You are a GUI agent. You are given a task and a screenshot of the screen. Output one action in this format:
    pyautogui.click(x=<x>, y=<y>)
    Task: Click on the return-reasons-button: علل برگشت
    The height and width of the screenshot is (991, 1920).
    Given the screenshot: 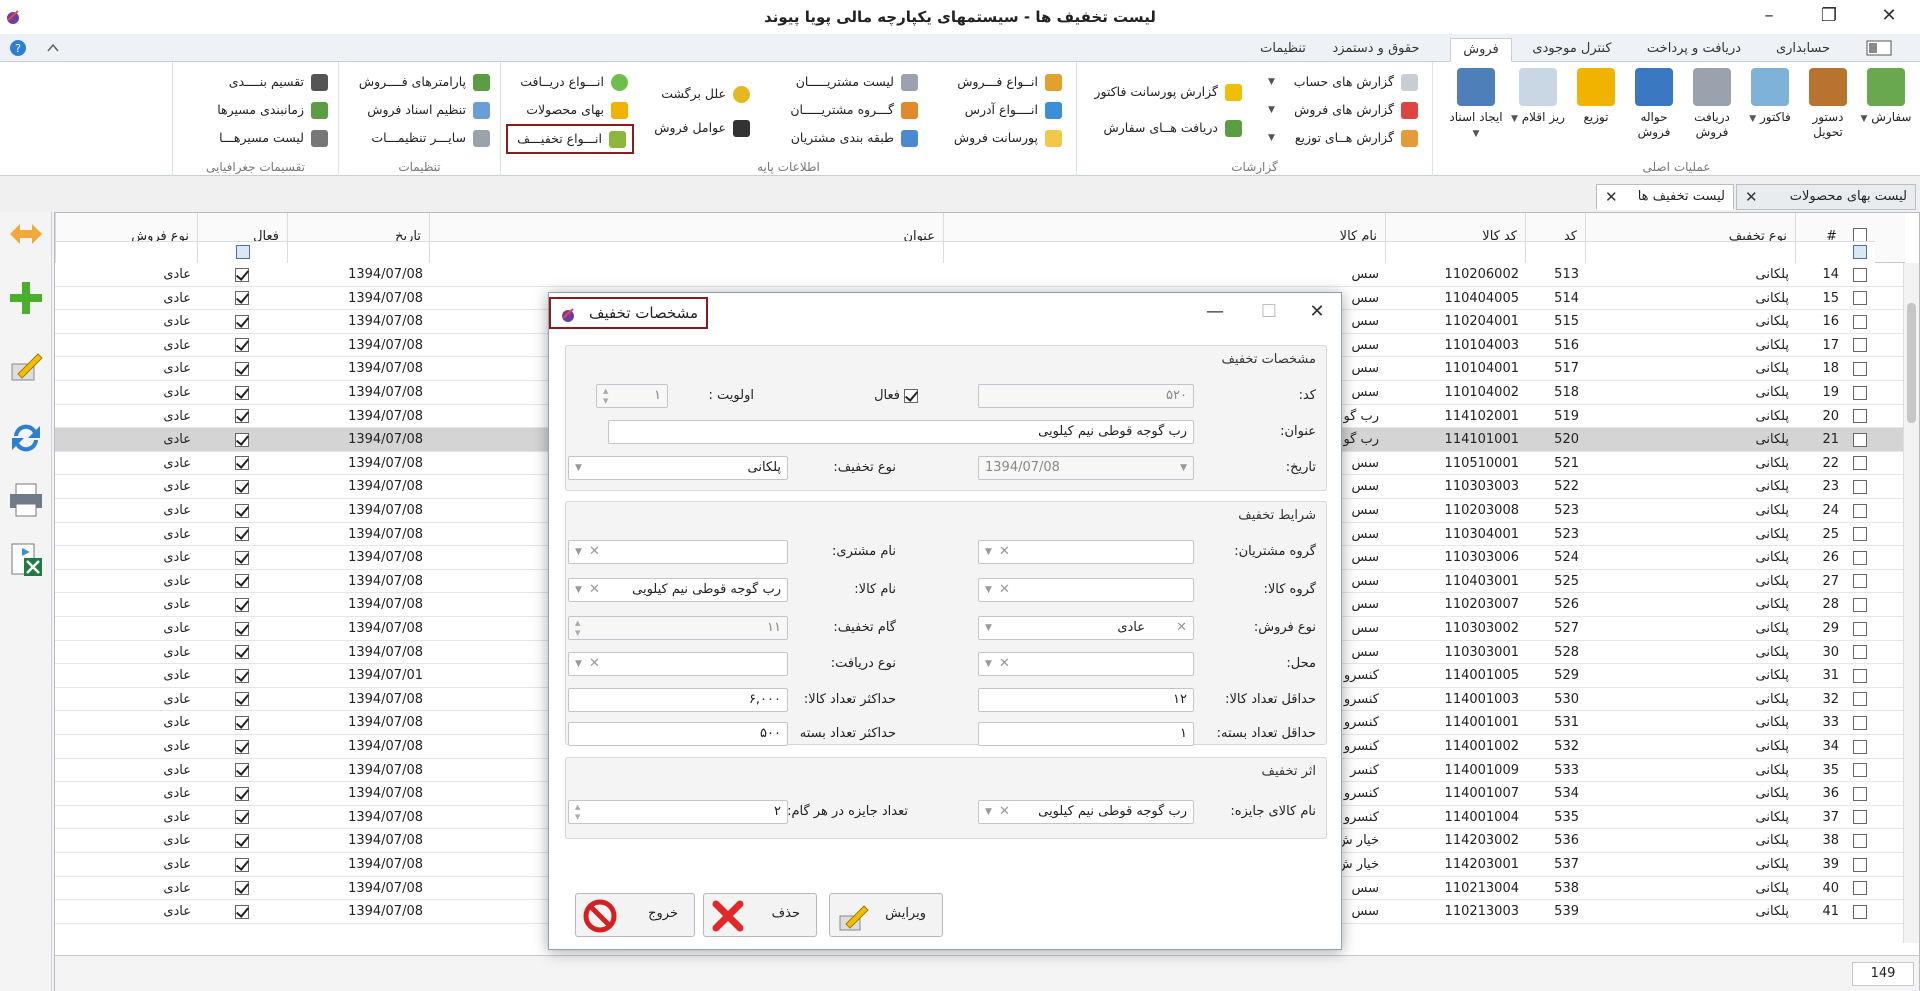 What is the action you would take?
    pyautogui.click(x=695, y=94)
    